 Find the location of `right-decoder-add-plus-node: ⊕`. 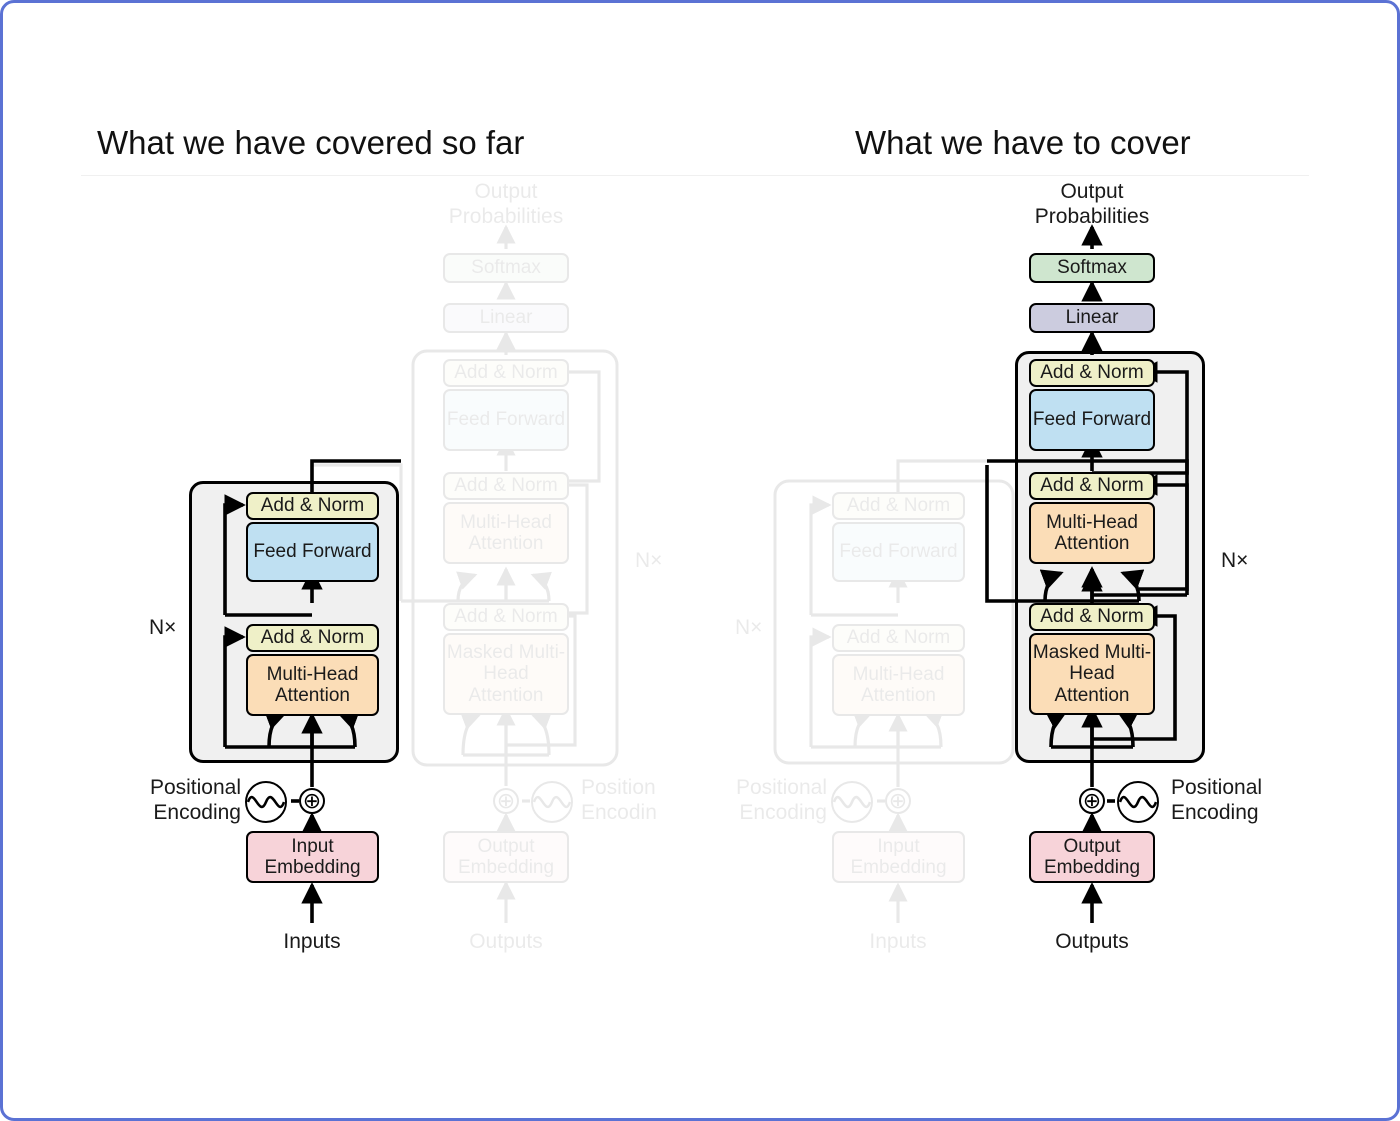

right-decoder-add-plus-node: ⊕ is located at coordinates (1092, 801).